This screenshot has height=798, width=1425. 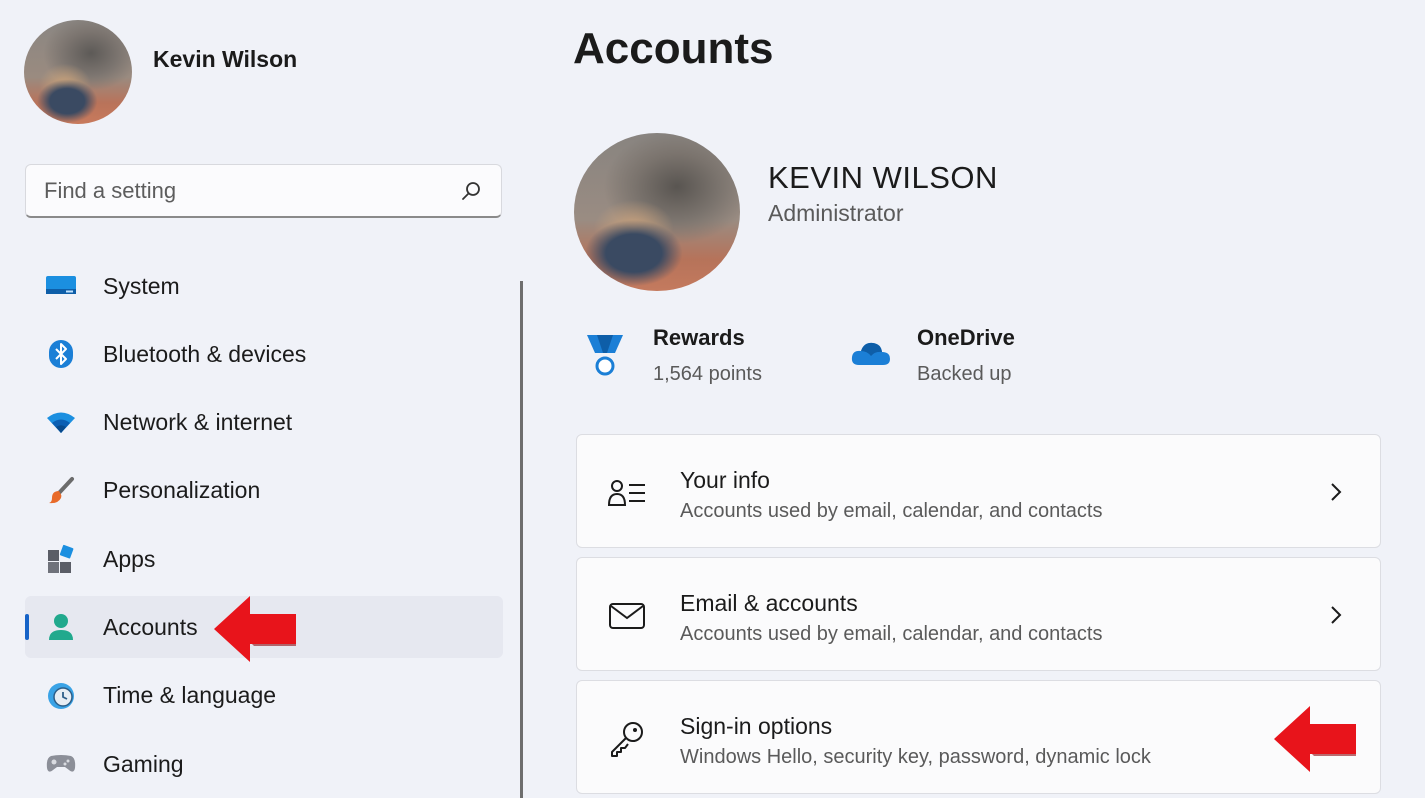 I want to click on sidebar-item-bluetooth: Bluetooth & devices, so click(x=264, y=354).